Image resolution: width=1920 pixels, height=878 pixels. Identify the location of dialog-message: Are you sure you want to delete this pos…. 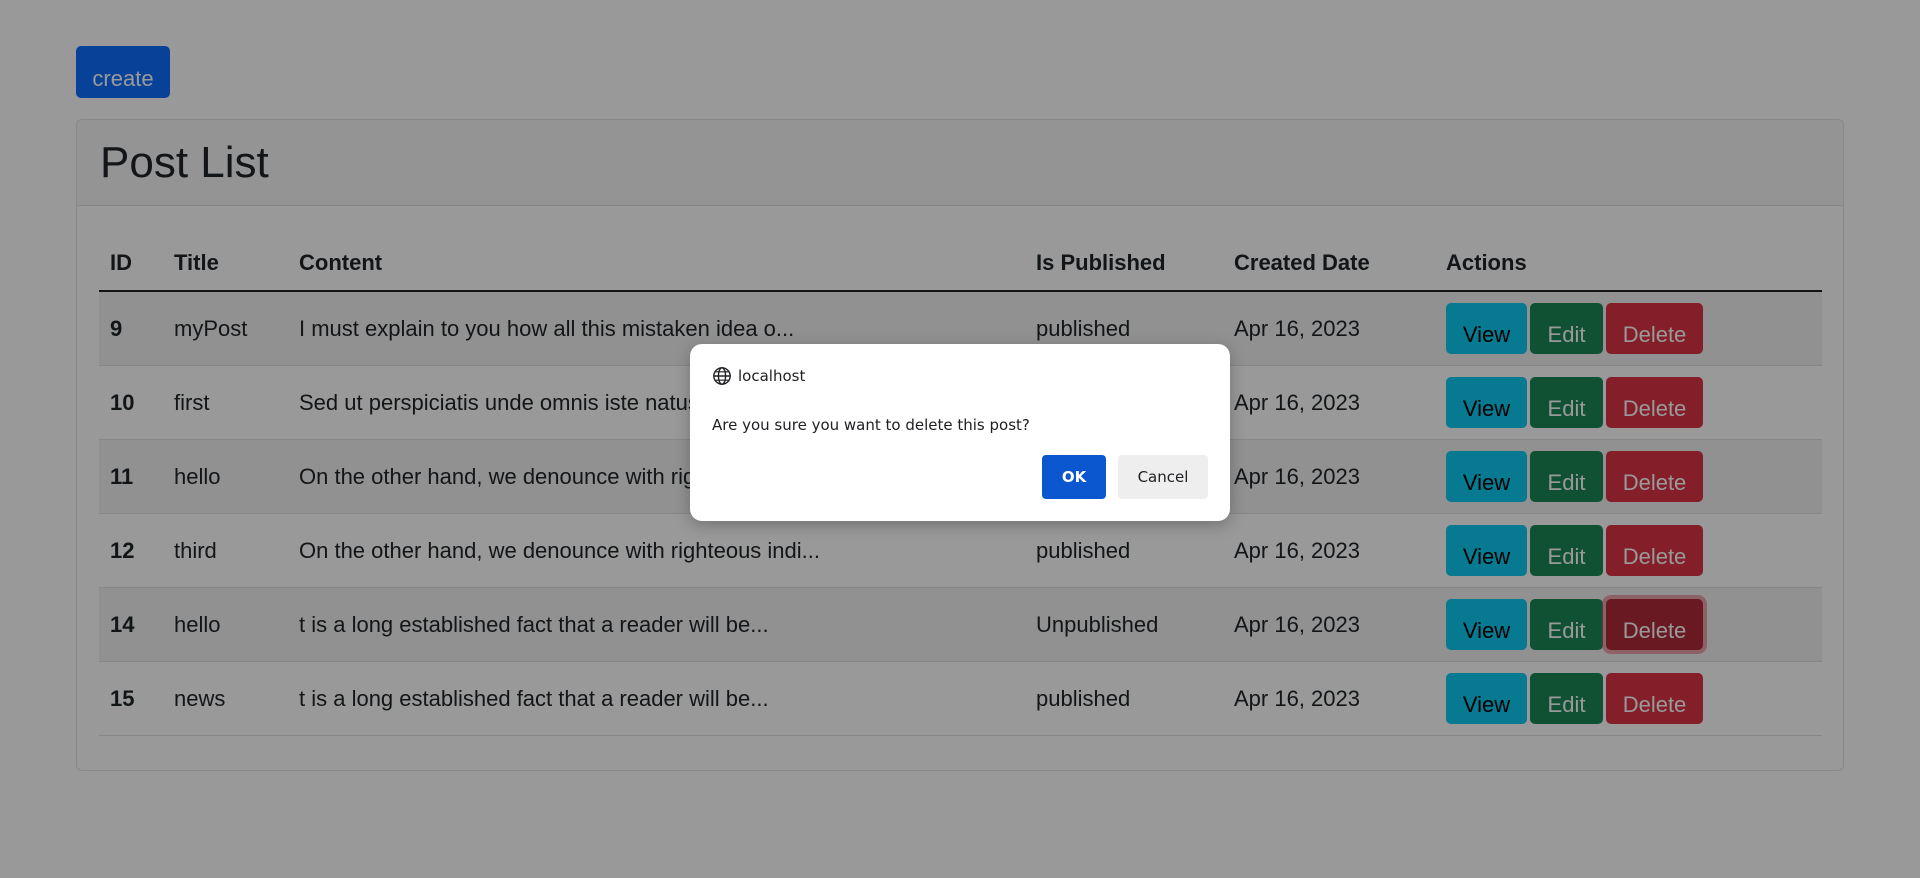
(871, 425).